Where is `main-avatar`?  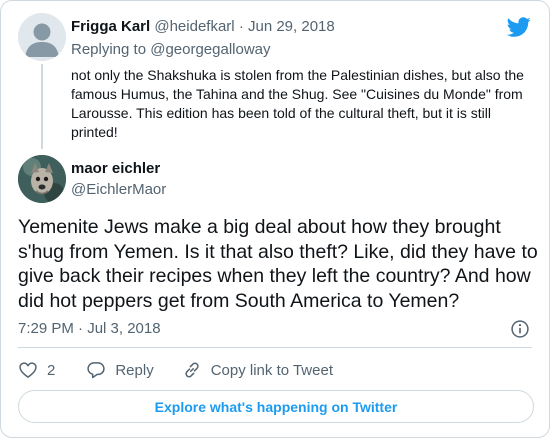 main-avatar is located at coordinates (42, 179).